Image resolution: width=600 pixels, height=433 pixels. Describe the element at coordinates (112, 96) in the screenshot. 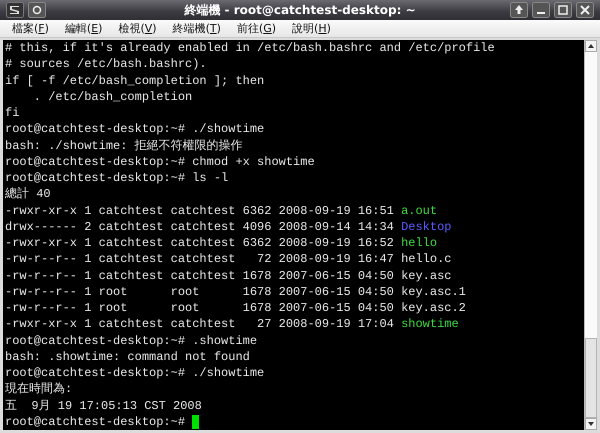

I see `terminal-text: . /etc/bash_completion` at that location.